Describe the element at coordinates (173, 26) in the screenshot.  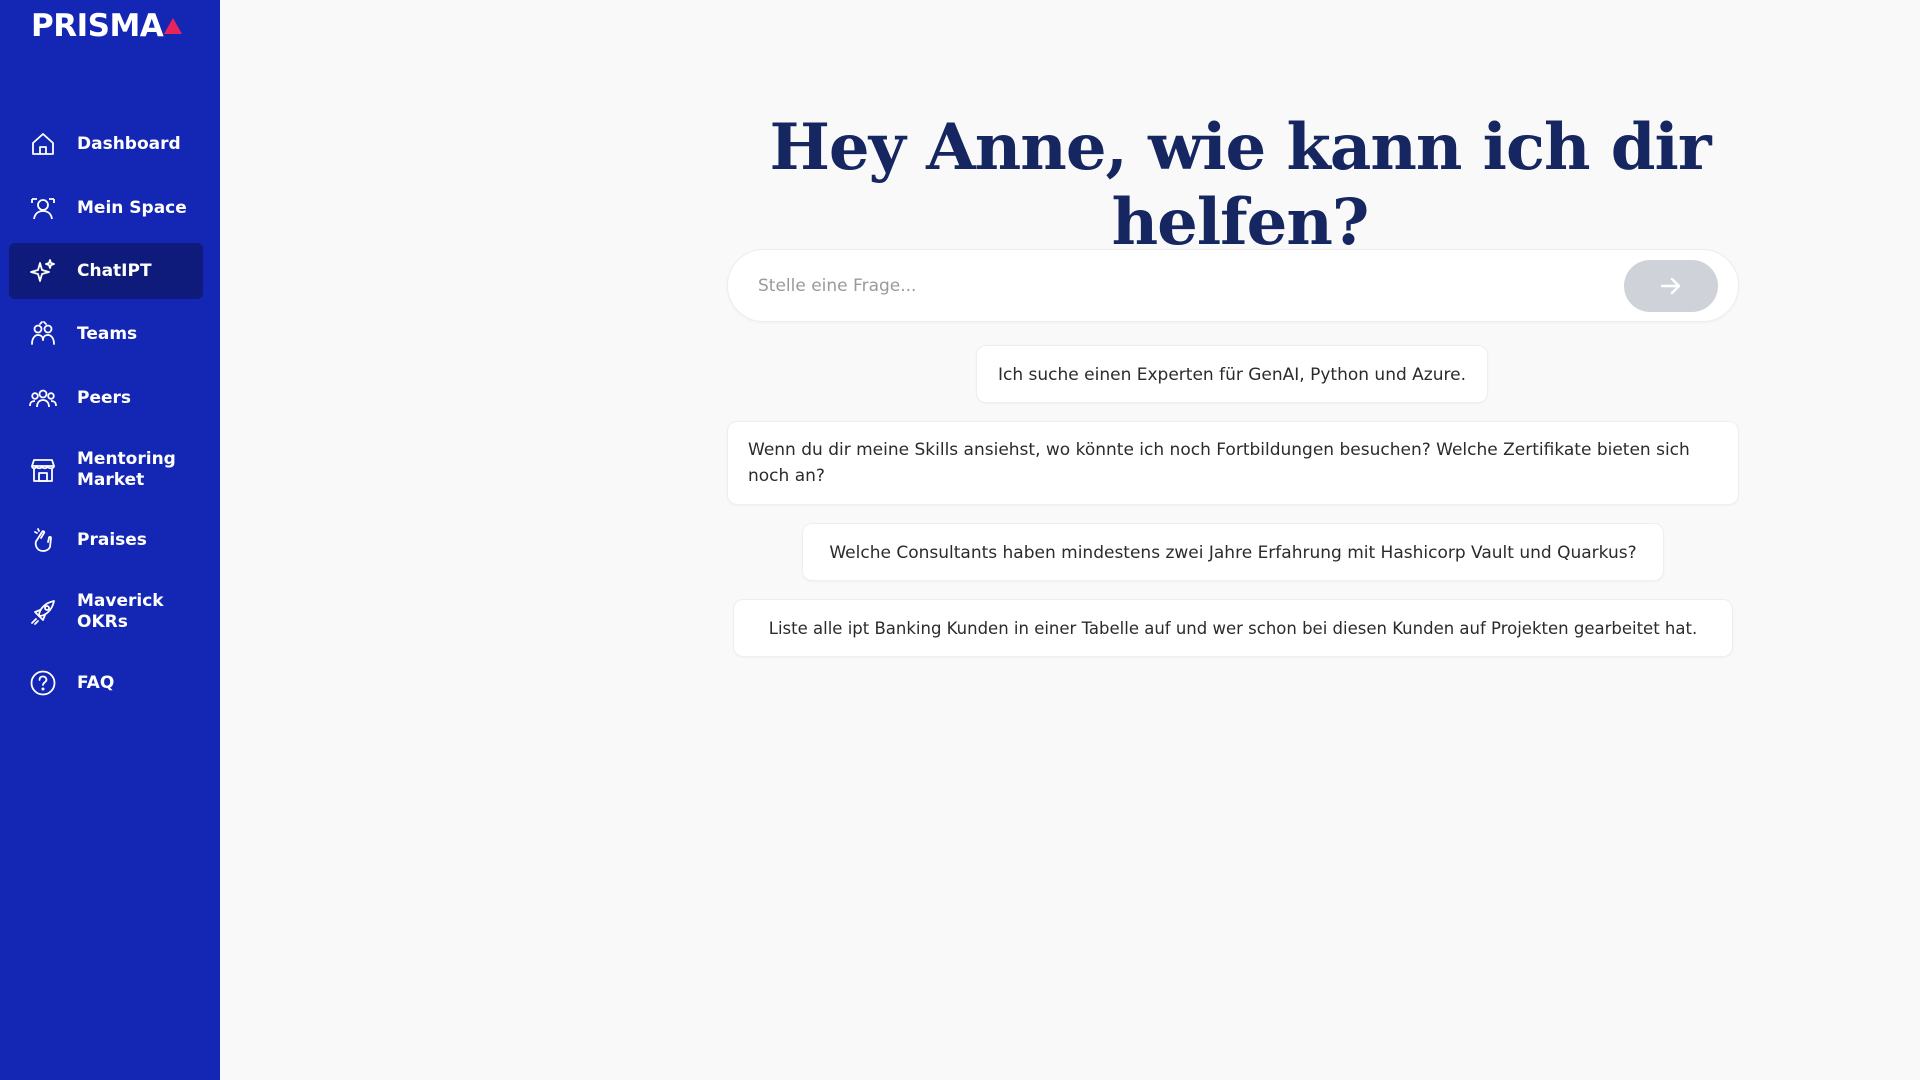
I see `logo-triangle-icon` at that location.